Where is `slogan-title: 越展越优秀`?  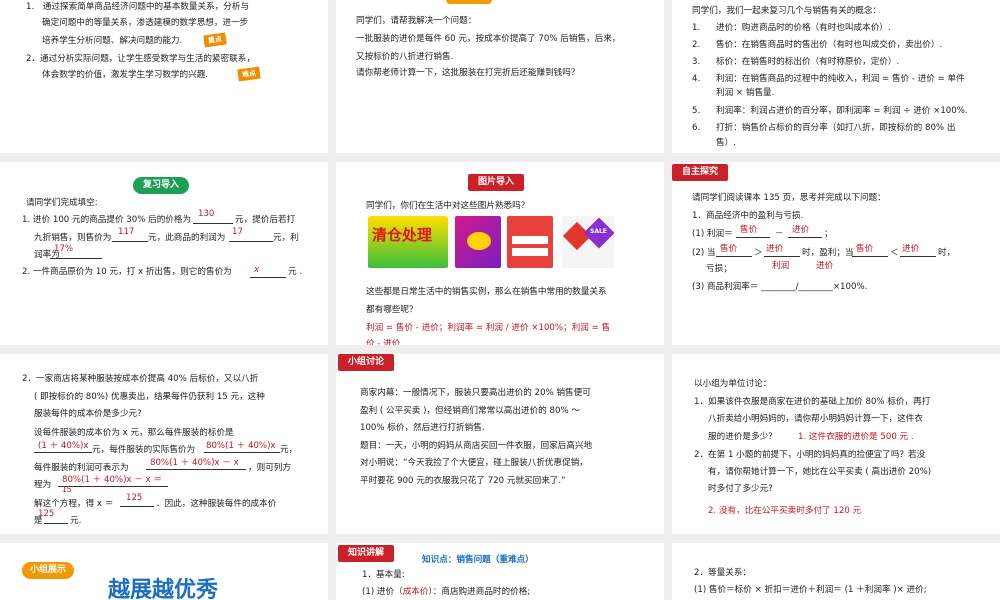
slogan-title: 越展越优秀 is located at coordinates (163, 589).